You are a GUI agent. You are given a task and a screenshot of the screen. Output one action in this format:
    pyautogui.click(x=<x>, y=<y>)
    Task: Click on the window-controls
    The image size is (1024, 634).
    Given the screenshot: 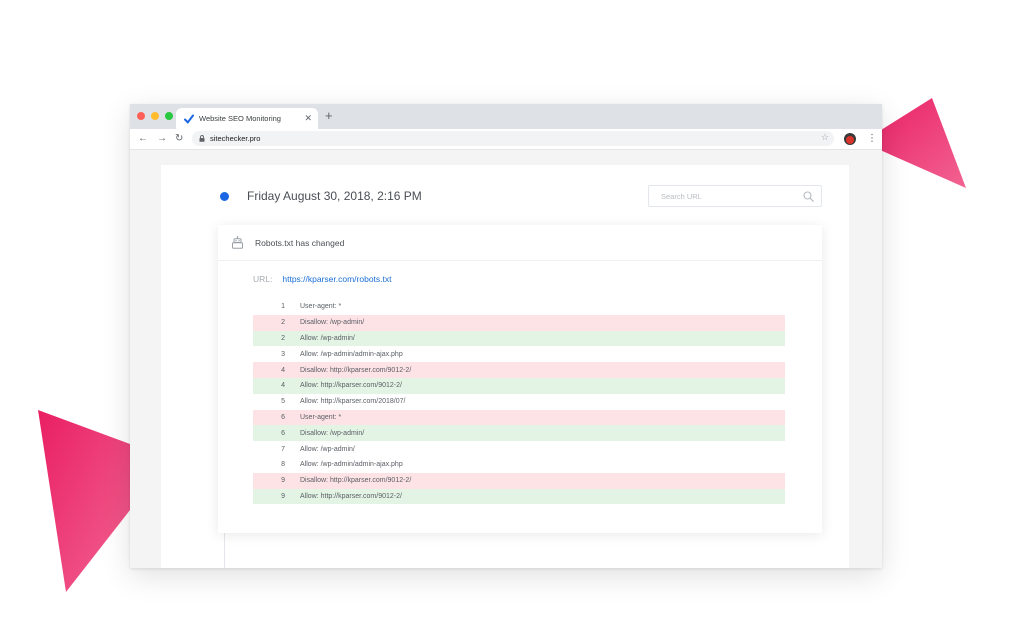 What is the action you would take?
    pyautogui.click(x=155, y=116)
    